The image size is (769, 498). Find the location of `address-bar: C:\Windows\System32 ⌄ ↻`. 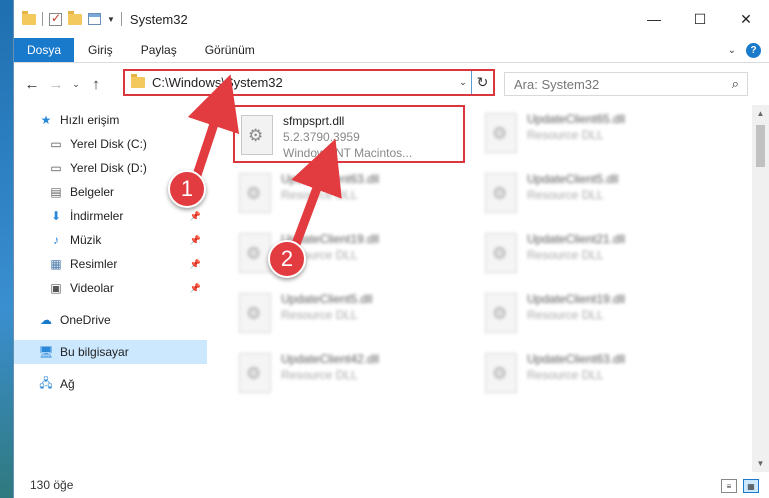

address-bar: C:\Windows\System32 ⌄ ↻ is located at coordinates (309, 82).